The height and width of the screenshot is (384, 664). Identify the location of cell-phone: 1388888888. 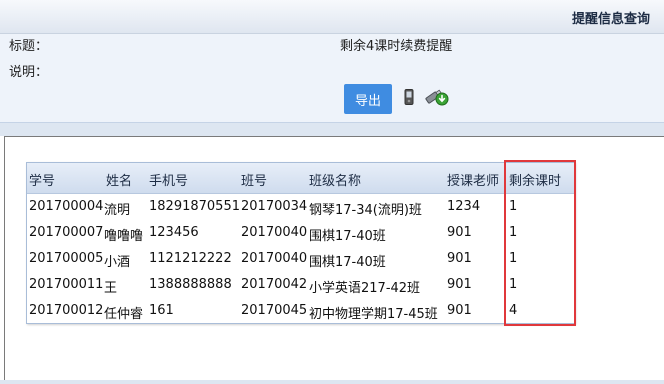
(190, 284).